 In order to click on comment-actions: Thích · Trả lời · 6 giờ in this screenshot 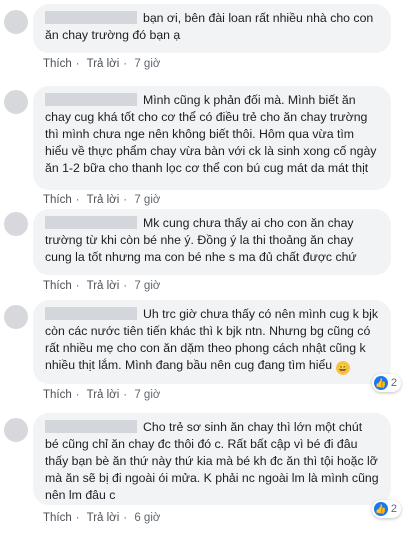, I will do `click(102, 518)`.